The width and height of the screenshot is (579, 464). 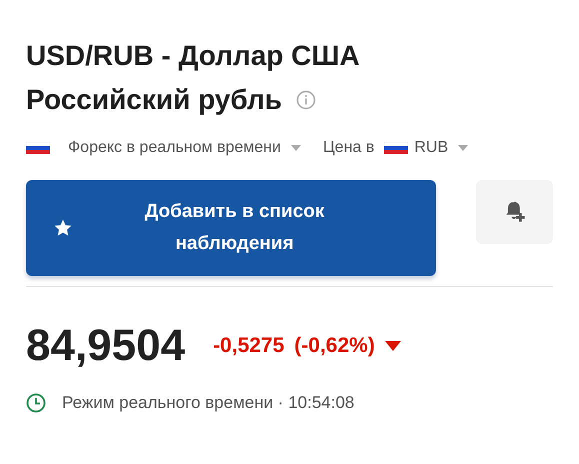 I want to click on market-dropdown: Форекс в реальном времени, so click(x=184, y=148).